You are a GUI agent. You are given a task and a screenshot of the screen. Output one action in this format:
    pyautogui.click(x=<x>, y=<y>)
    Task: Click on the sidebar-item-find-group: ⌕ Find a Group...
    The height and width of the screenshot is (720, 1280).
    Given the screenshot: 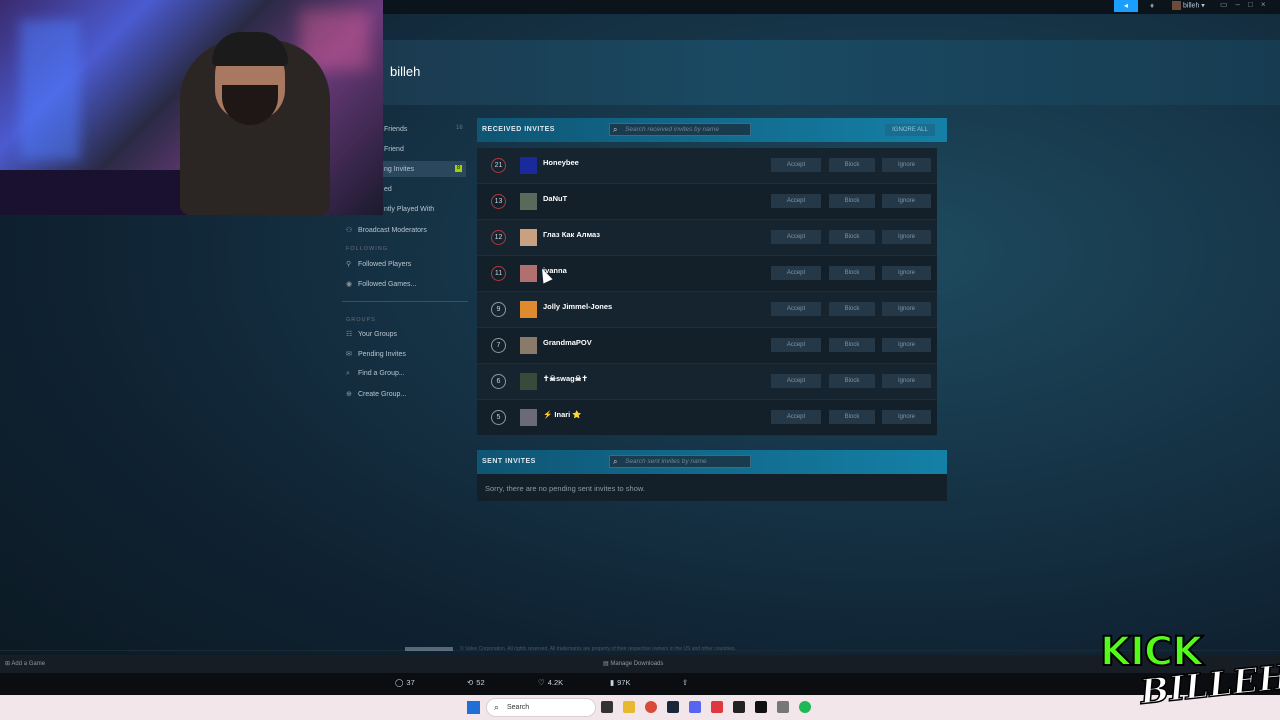 What is the action you would take?
    pyautogui.click(x=375, y=374)
    